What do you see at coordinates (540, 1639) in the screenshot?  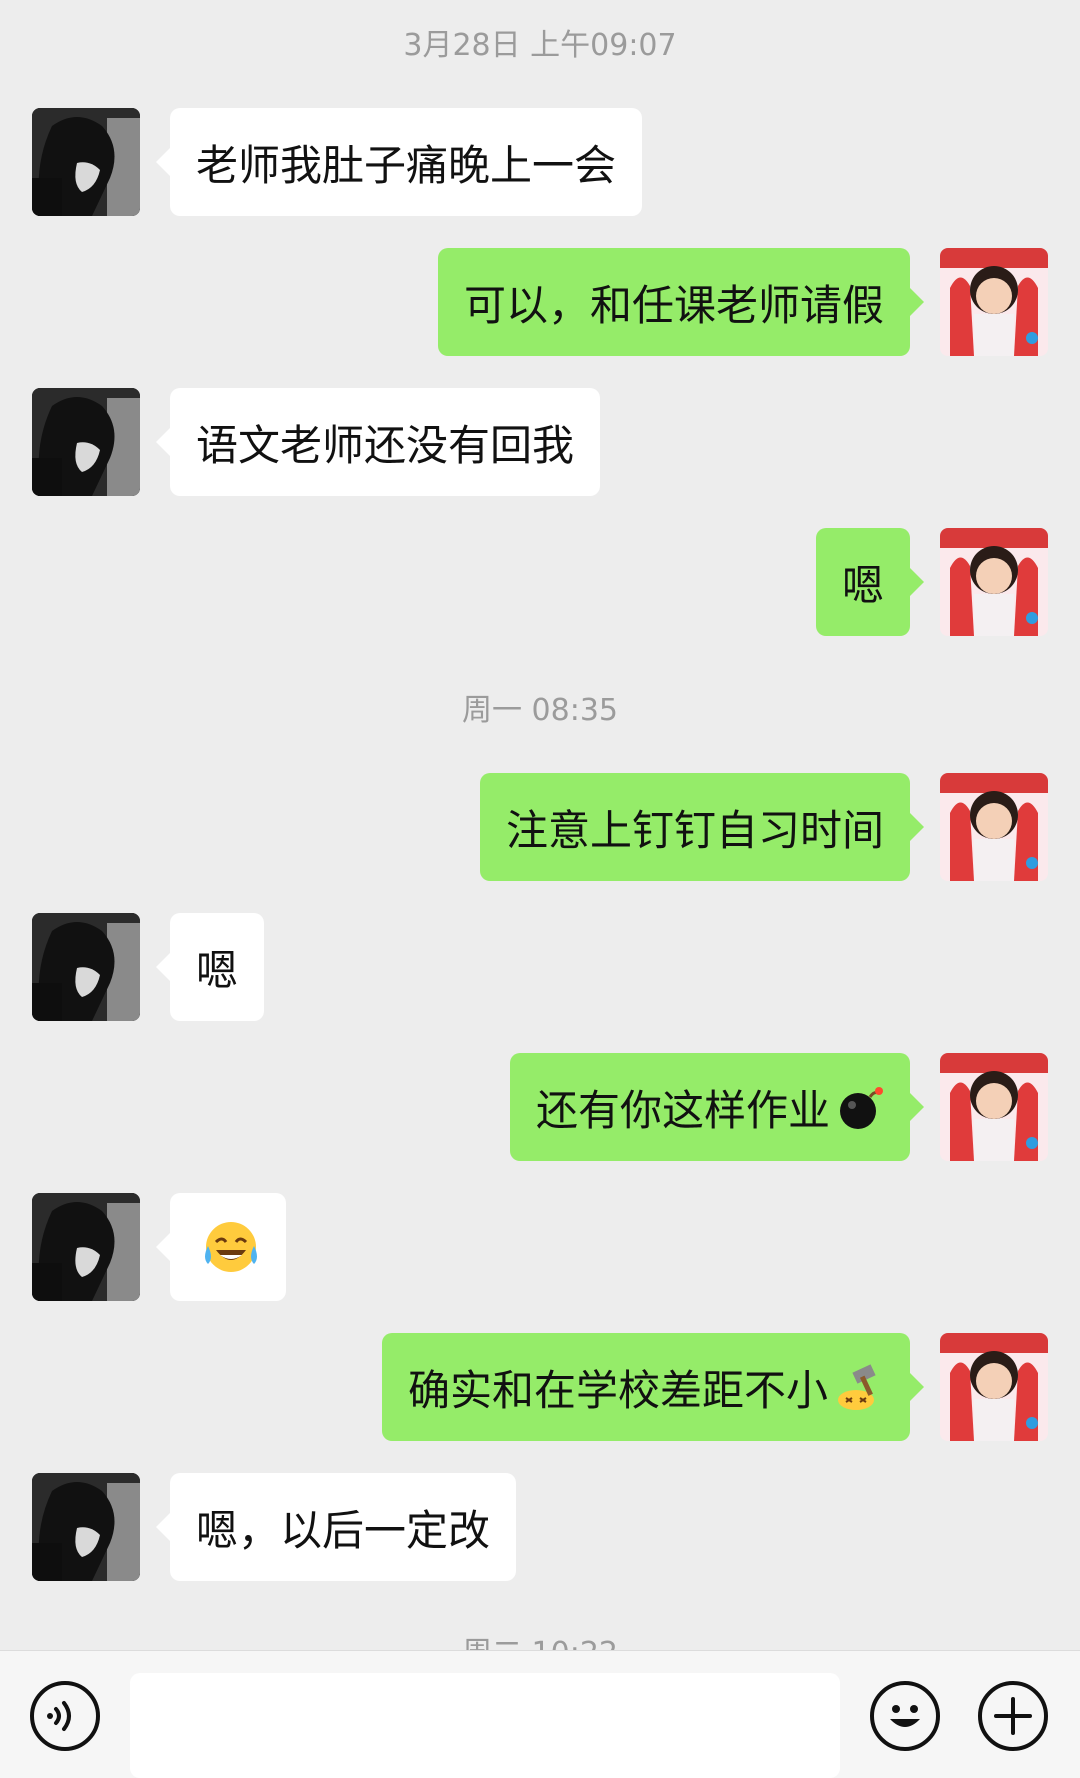 I see `timestamp: 周二 10:22` at bounding box center [540, 1639].